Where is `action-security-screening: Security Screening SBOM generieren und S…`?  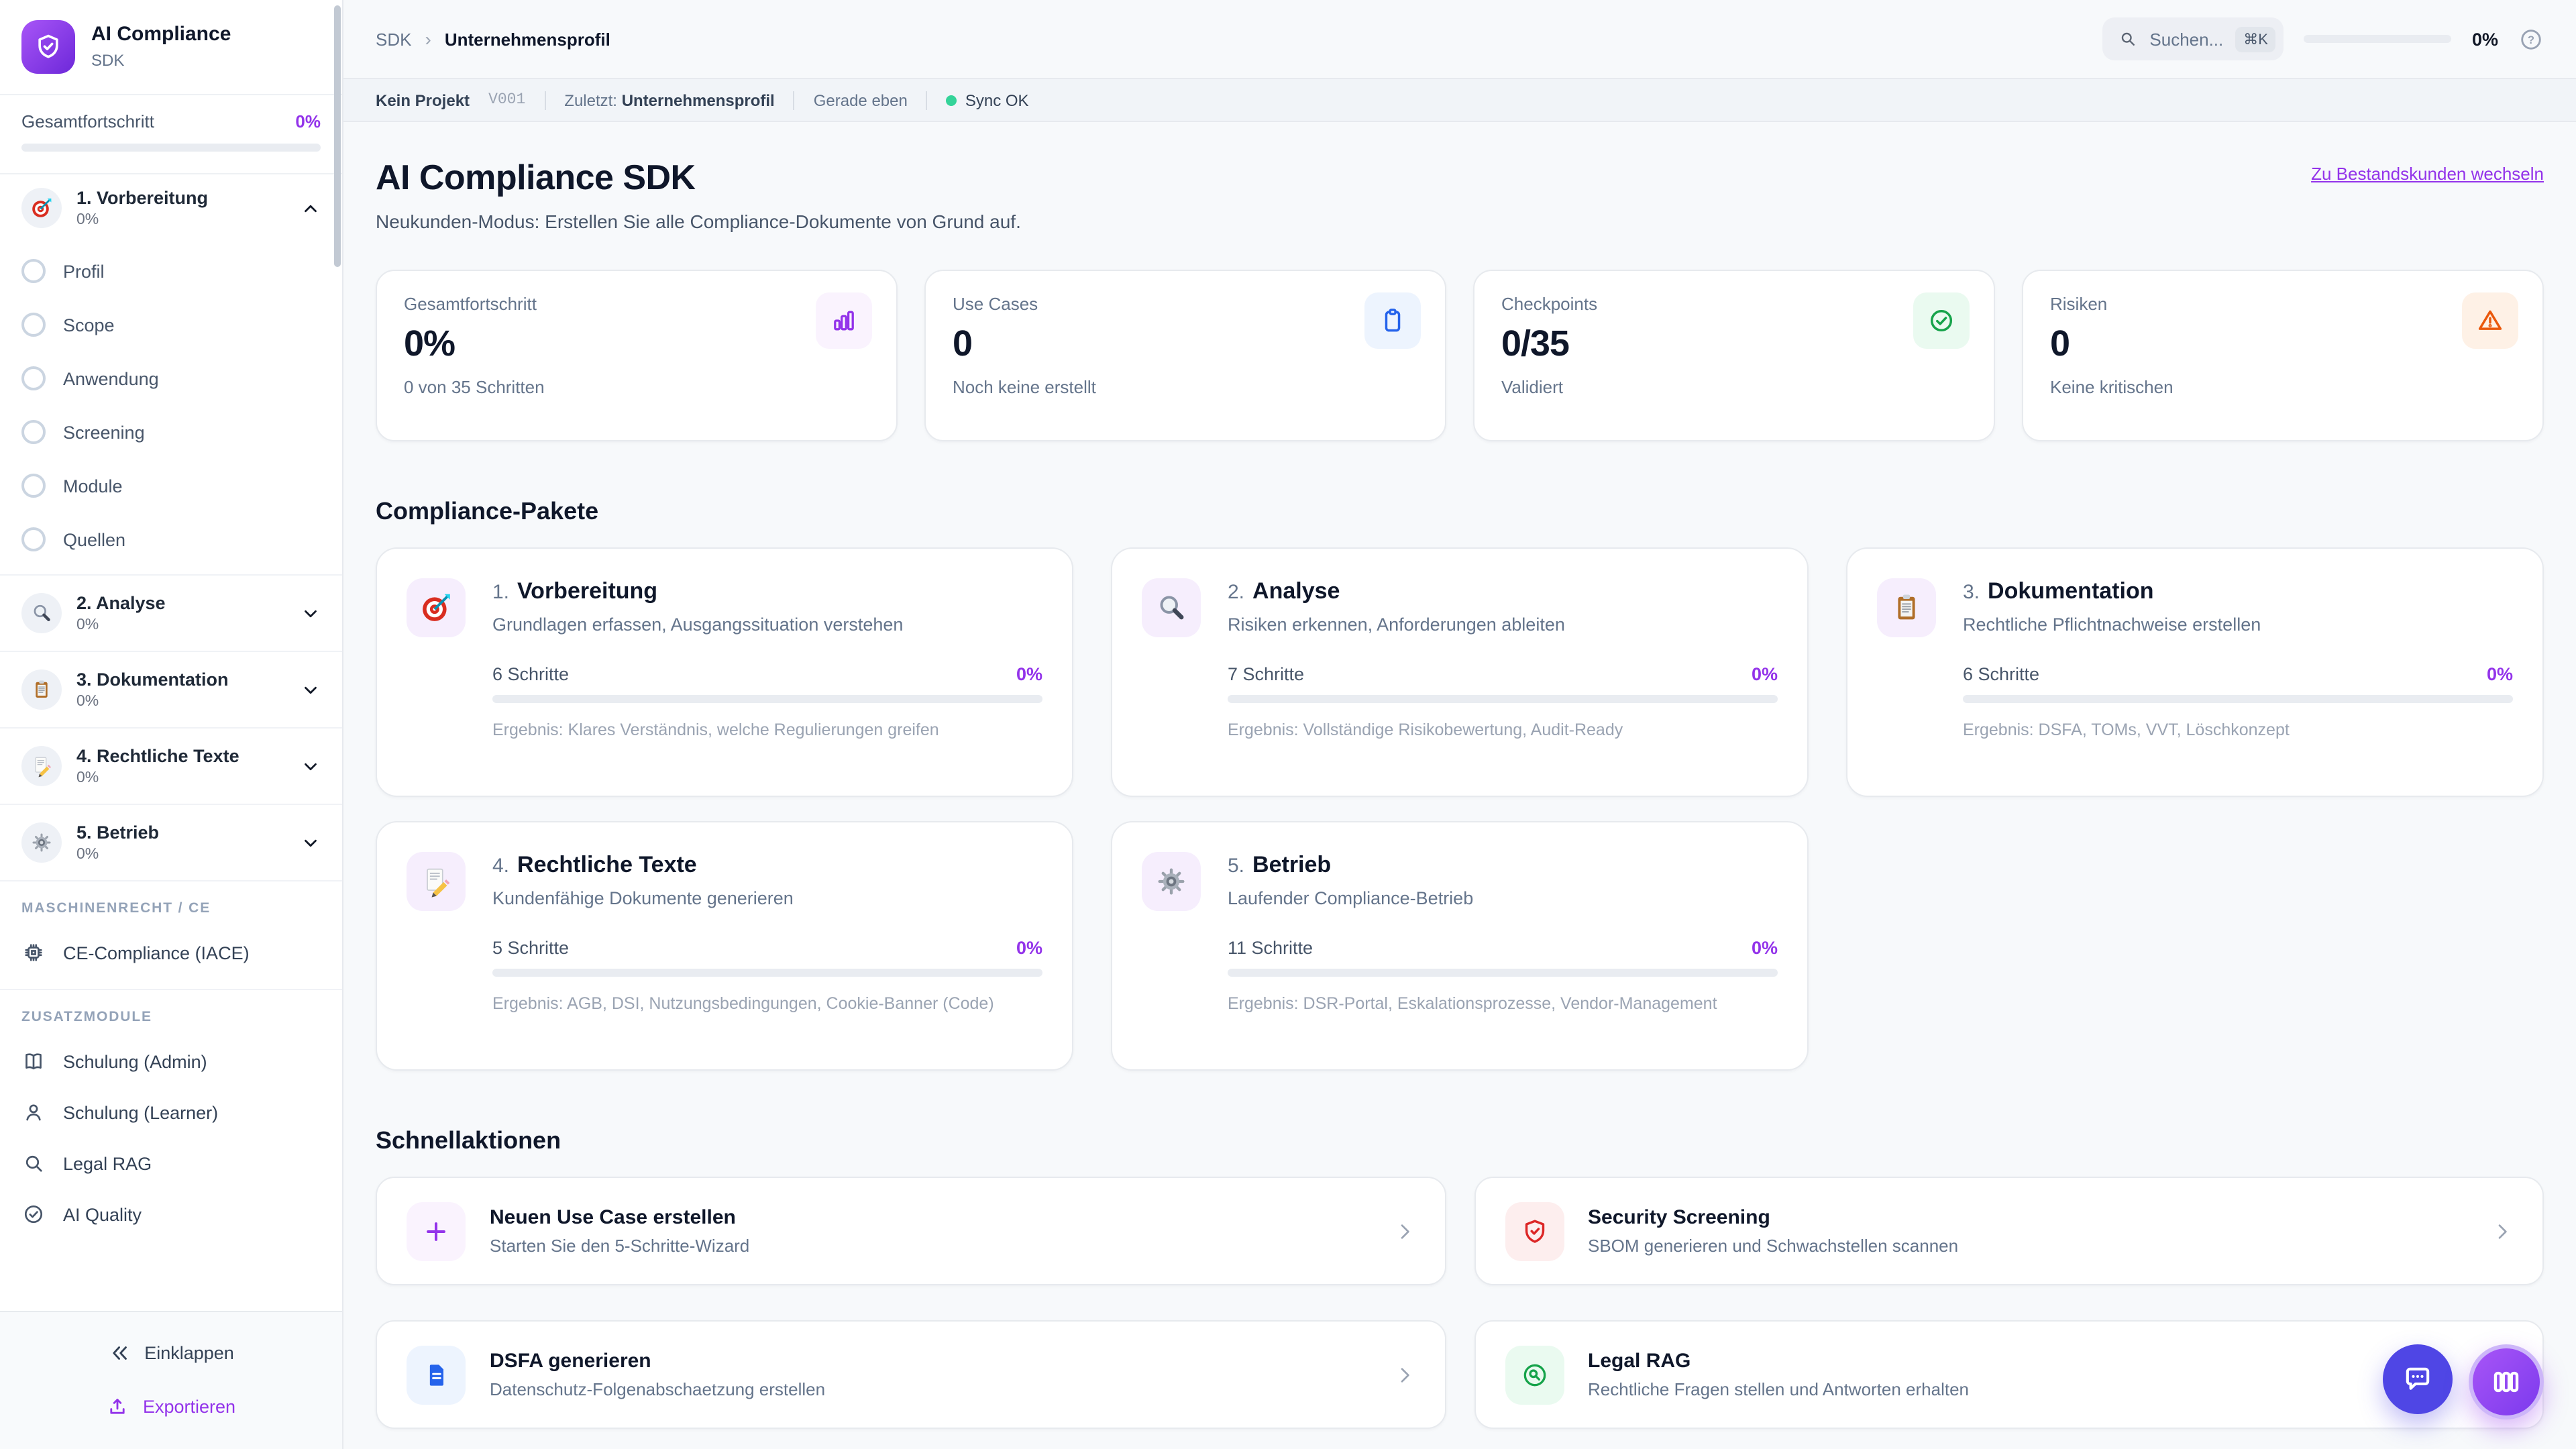
action-security-screening: Security Screening SBOM generieren und S… is located at coordinates (2009, 1231).